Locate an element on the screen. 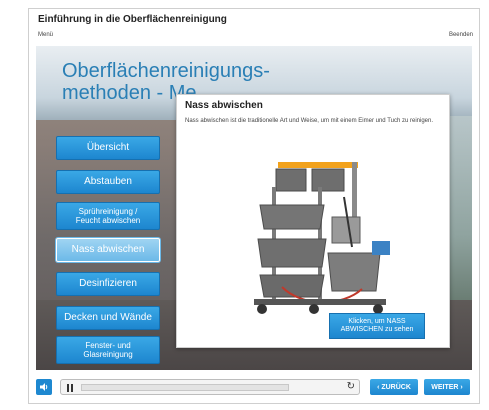 The height and width of the screenshot is (410, 489). end-link: Beenden is located at coordinates (461, 35).